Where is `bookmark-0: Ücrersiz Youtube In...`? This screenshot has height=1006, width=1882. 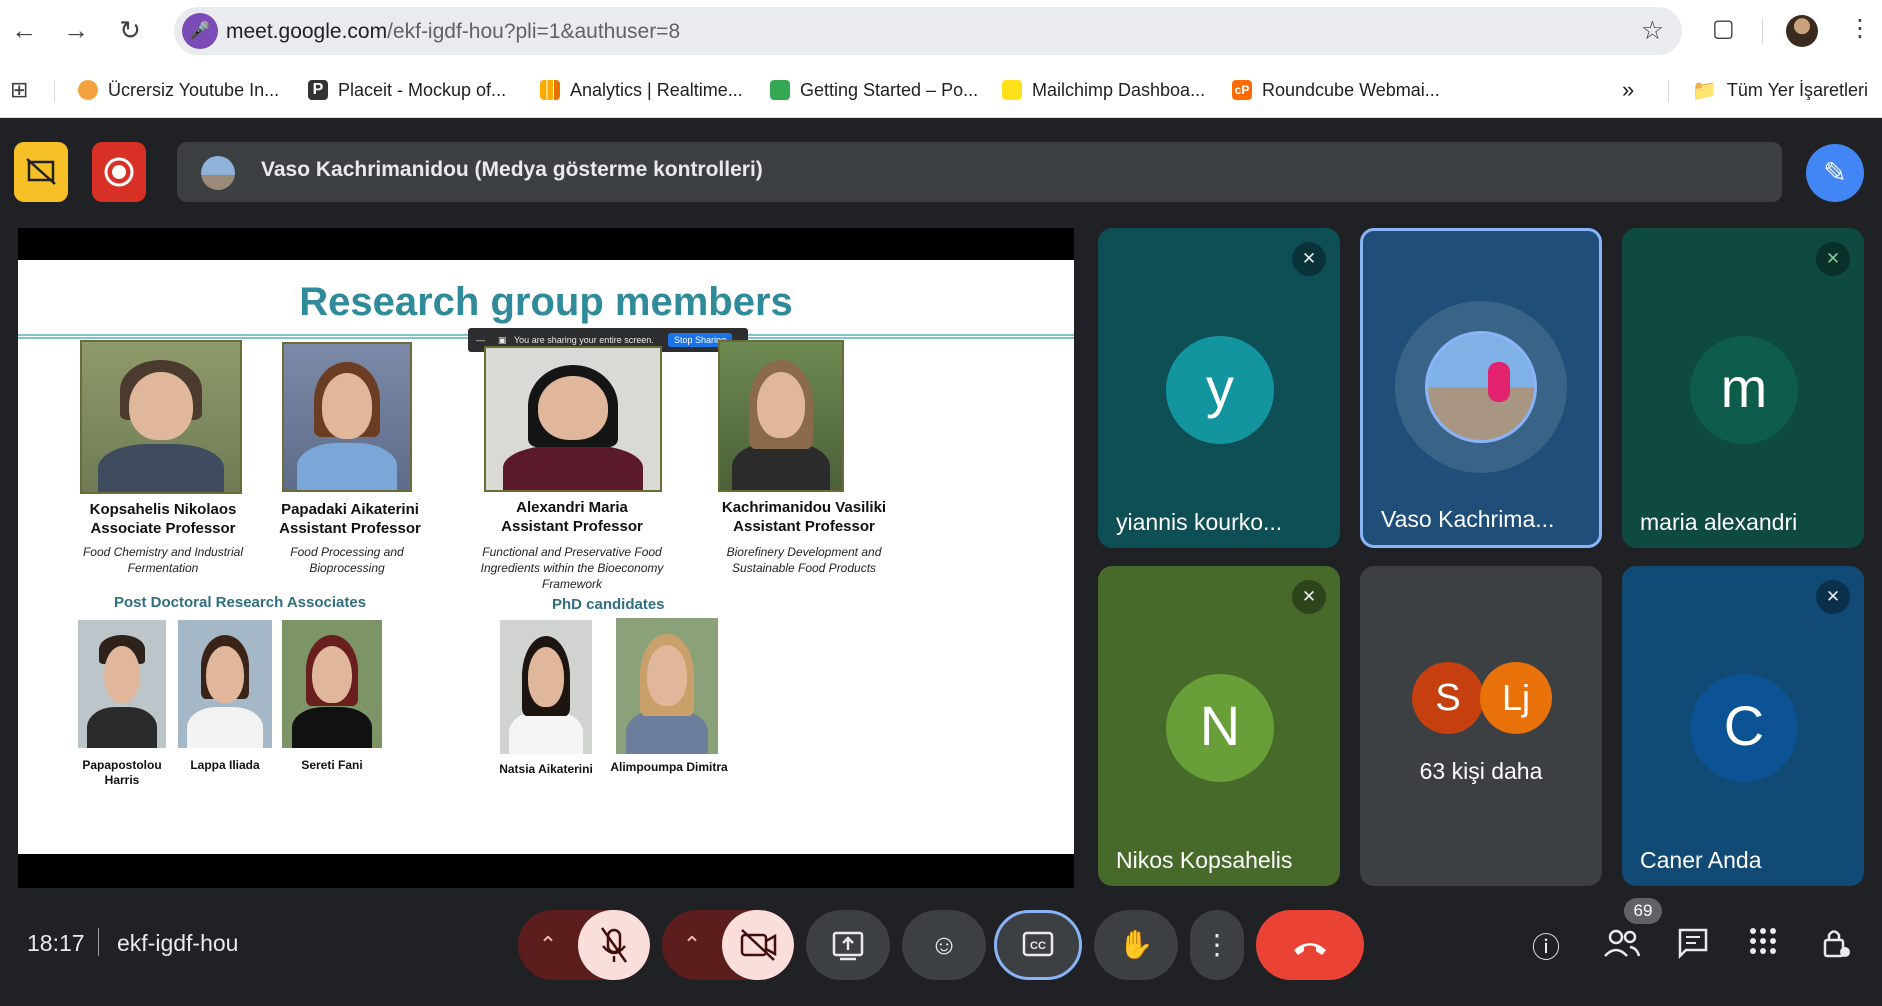 bookmark-0: Ücrersiz Youtube In... is located at coordinates (178, 90).